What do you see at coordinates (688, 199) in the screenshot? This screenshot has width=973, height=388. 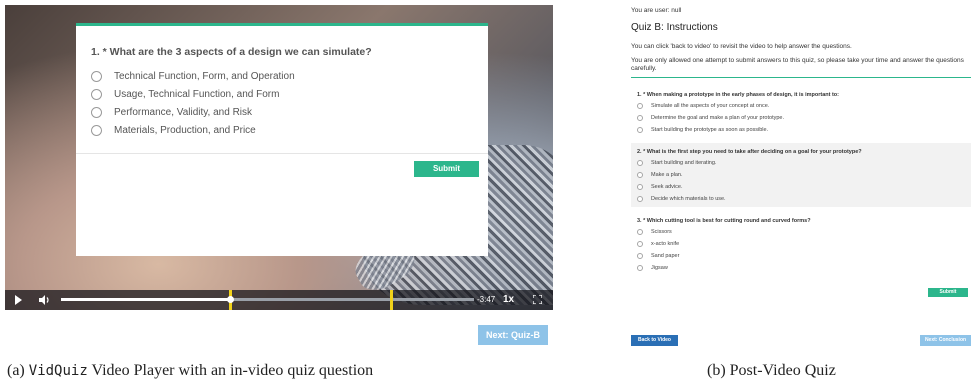 I see `answer-label: Decide which materials to use.` at bounding box center [688, 199].